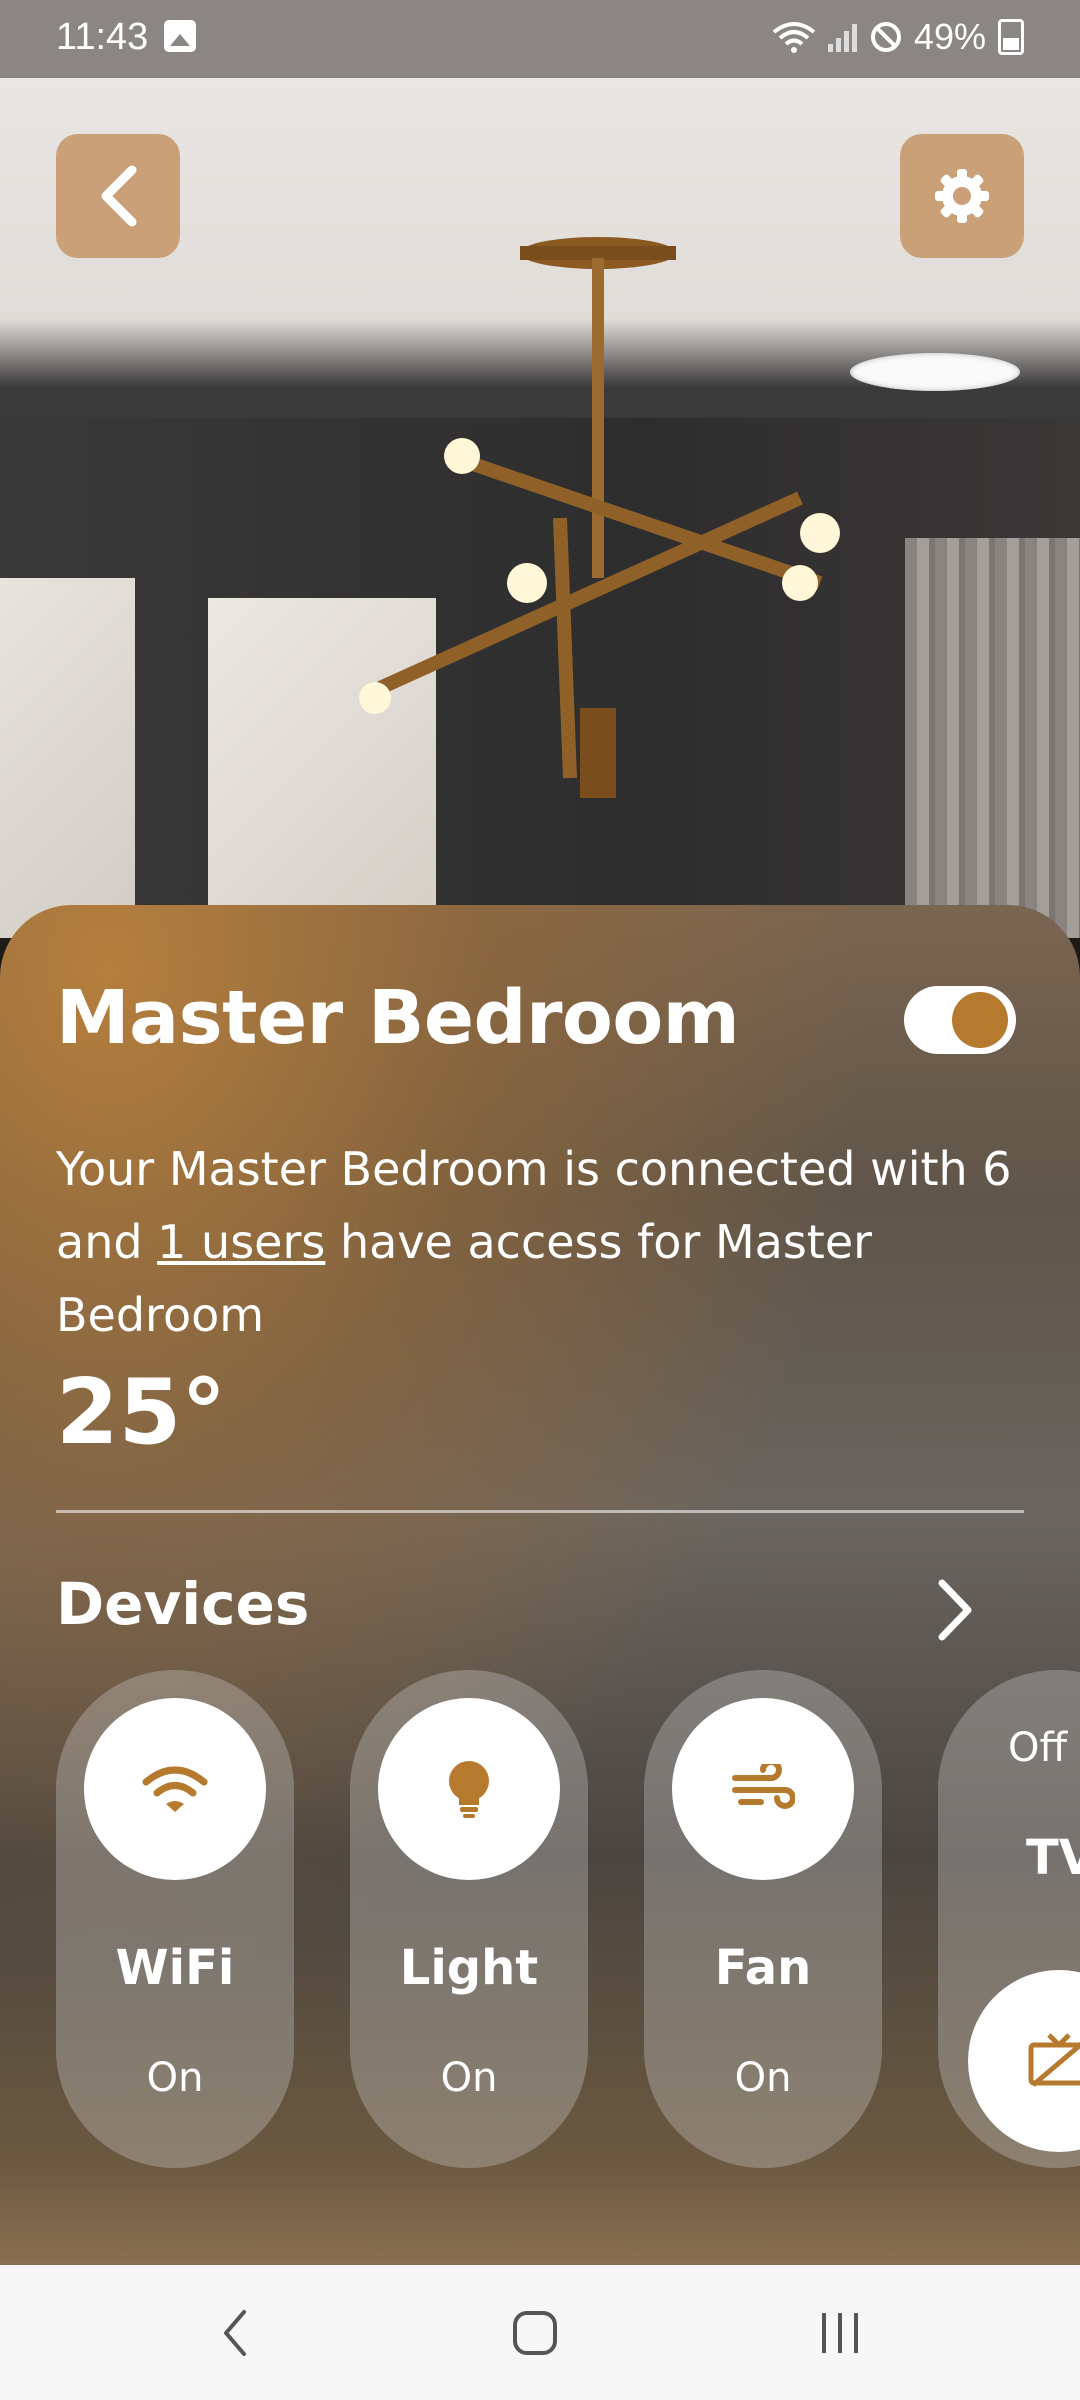 This screenshot has height=2400, width=1080. I want to click on chevron-left-icon, so click(119, 196).